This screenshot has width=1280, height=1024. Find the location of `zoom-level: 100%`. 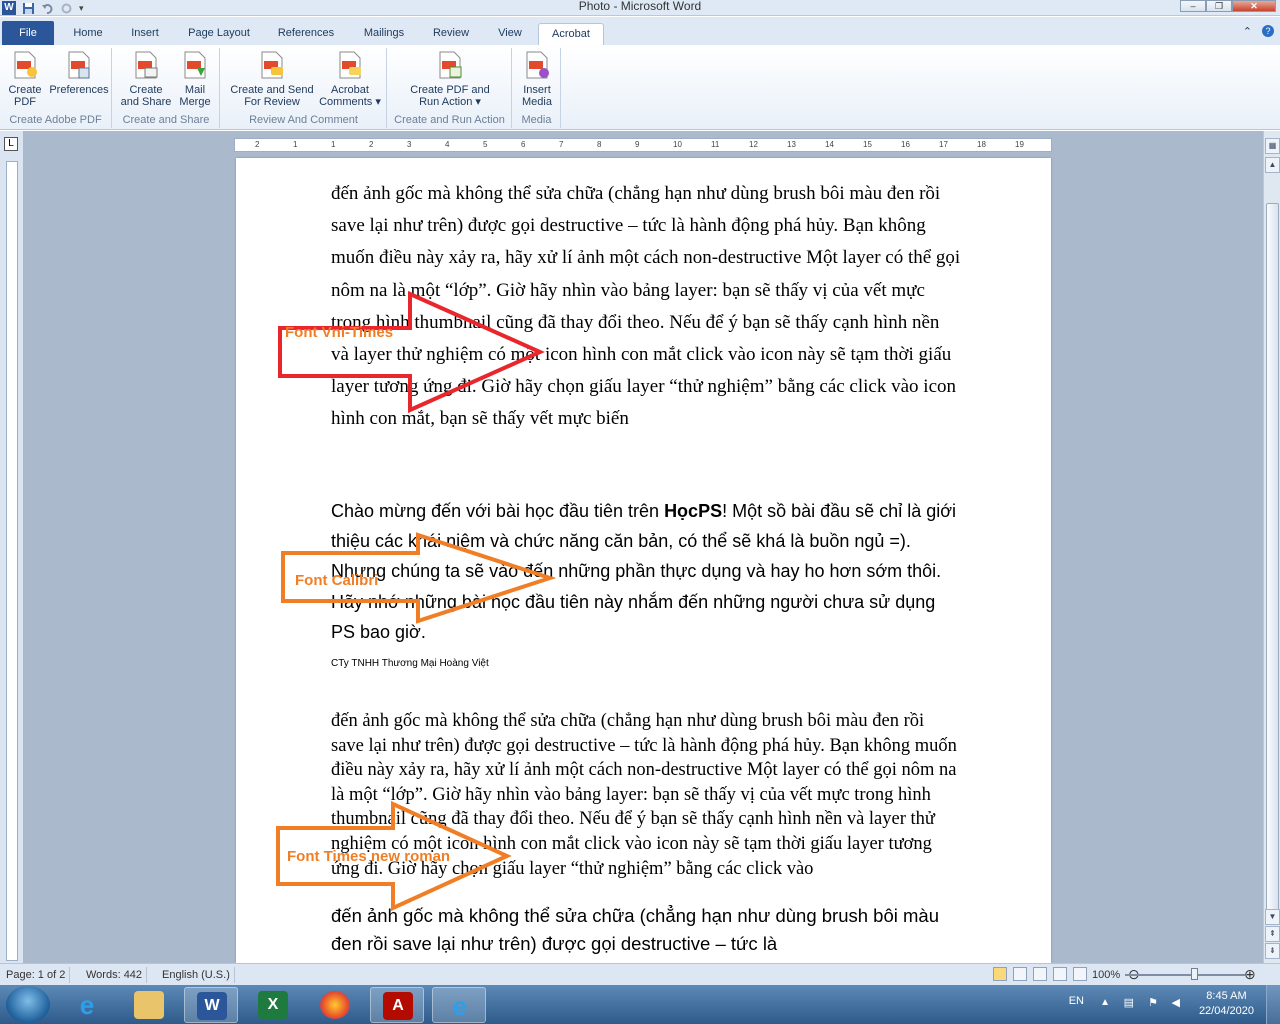

zoom-level: 100% is located at coordinates (1106, 975).